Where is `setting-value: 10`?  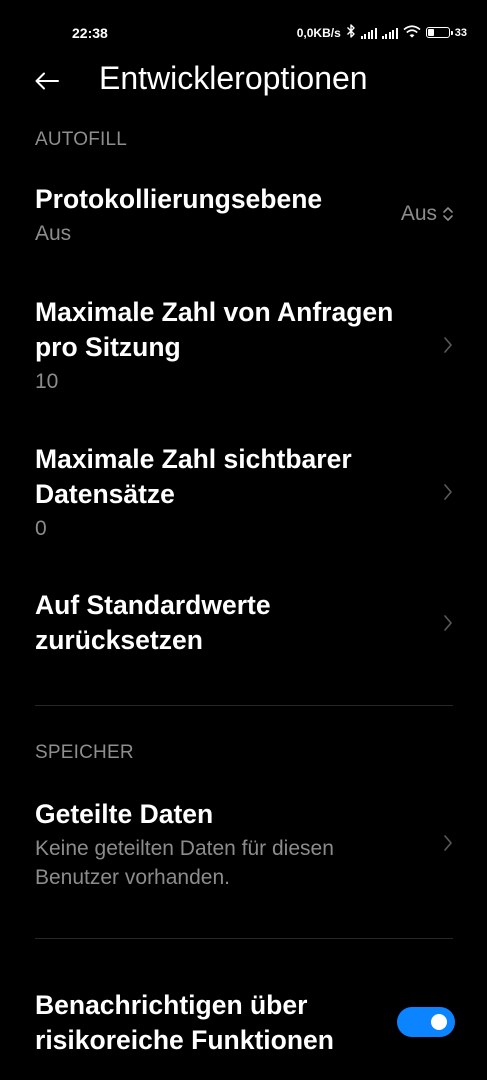 setting-value: 10 is located at coordinates (47, 381).